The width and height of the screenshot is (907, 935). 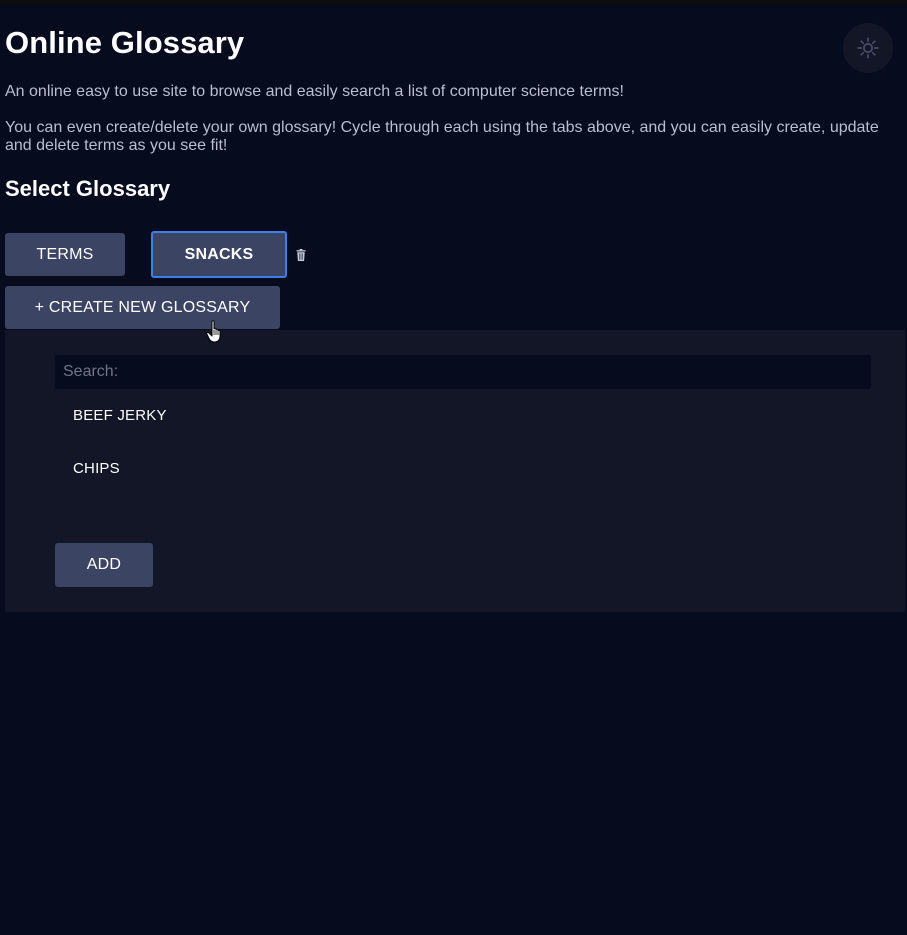 I want to click on theme-toggle-button, so click(x=868, y=48).